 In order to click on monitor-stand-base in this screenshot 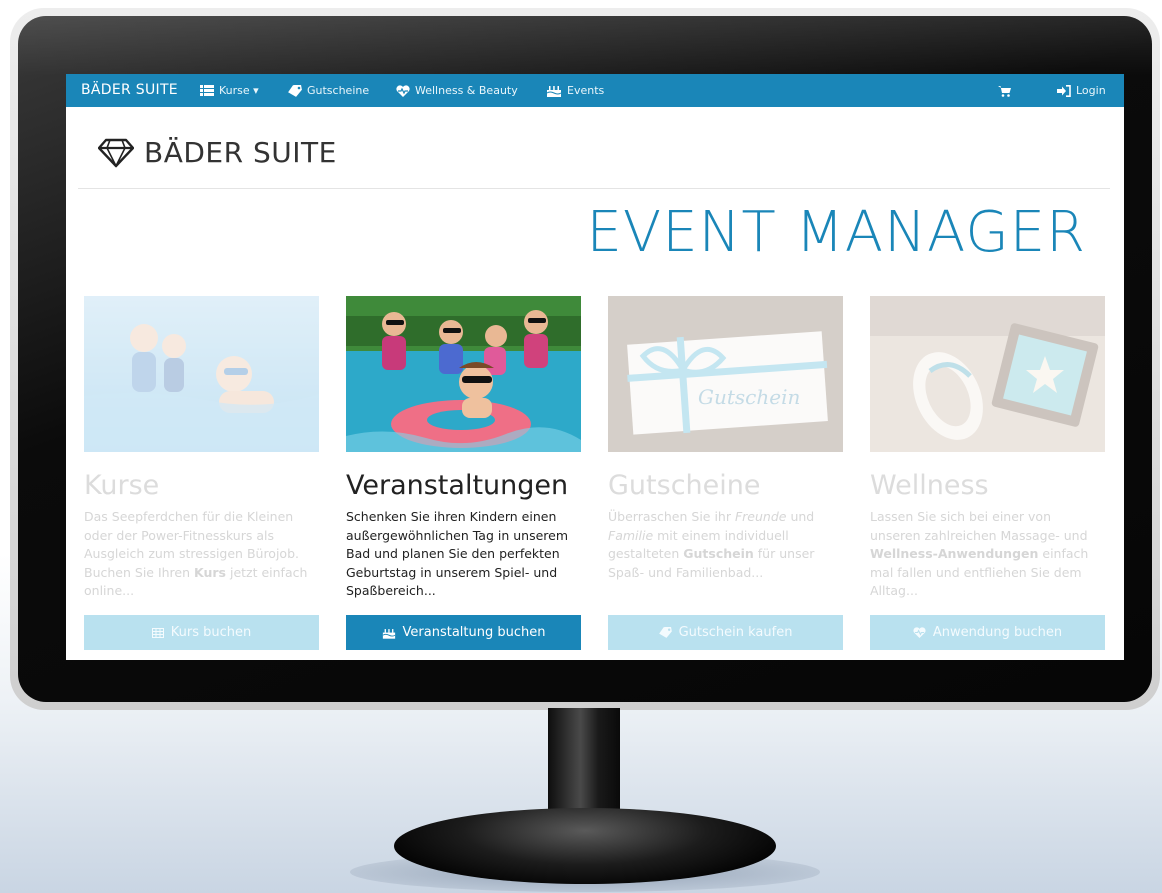, I will do `click(585, 846)`.